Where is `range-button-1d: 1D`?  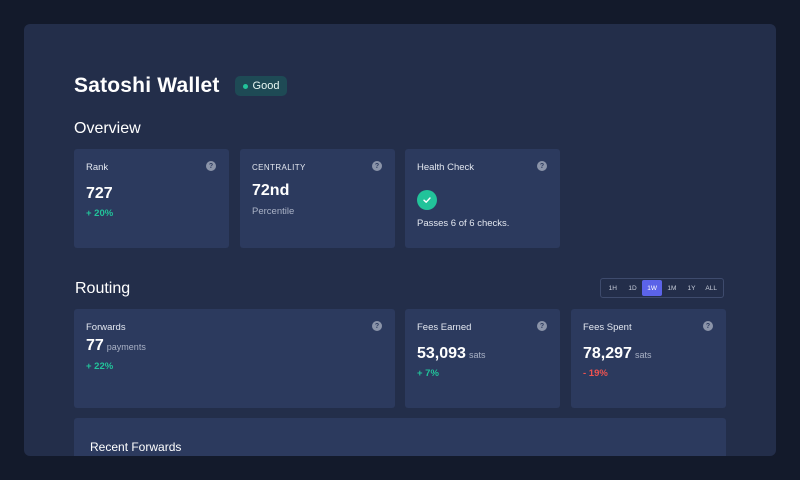 range-button-1d: 1D is located at coordinates (633, 288).